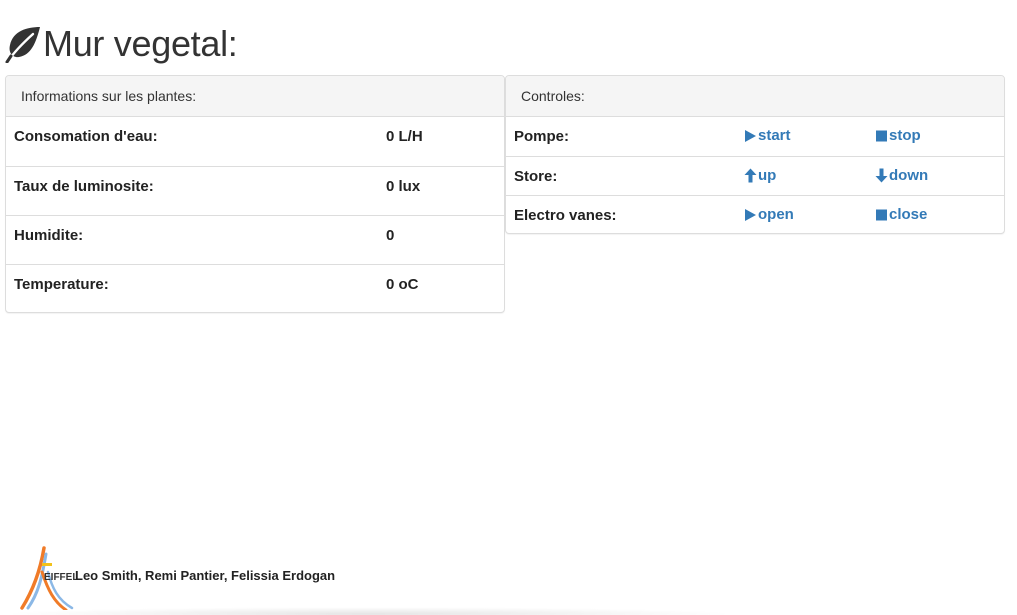  What do you see at coordinates (255, 96) in the screenshot?
I see `plant-info-heading: Informations sur les plantes:` at bounding box center [255, 96].